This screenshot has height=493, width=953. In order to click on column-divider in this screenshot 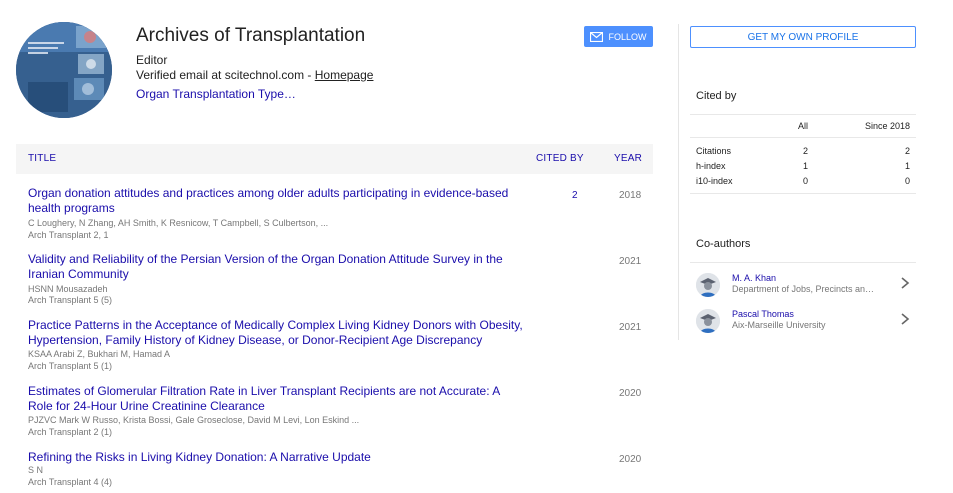, I will do `click(678, 182)`.